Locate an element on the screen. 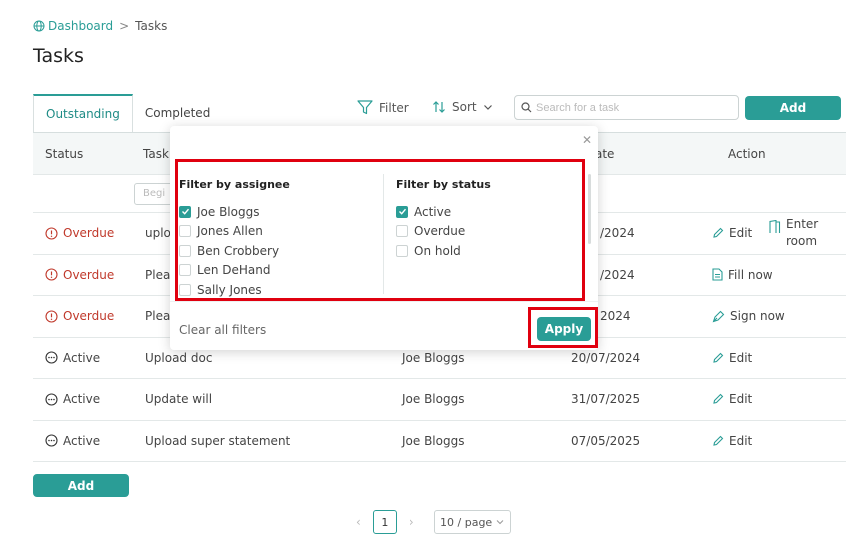  add-task-button: Add is located at coordinates (793, 108).